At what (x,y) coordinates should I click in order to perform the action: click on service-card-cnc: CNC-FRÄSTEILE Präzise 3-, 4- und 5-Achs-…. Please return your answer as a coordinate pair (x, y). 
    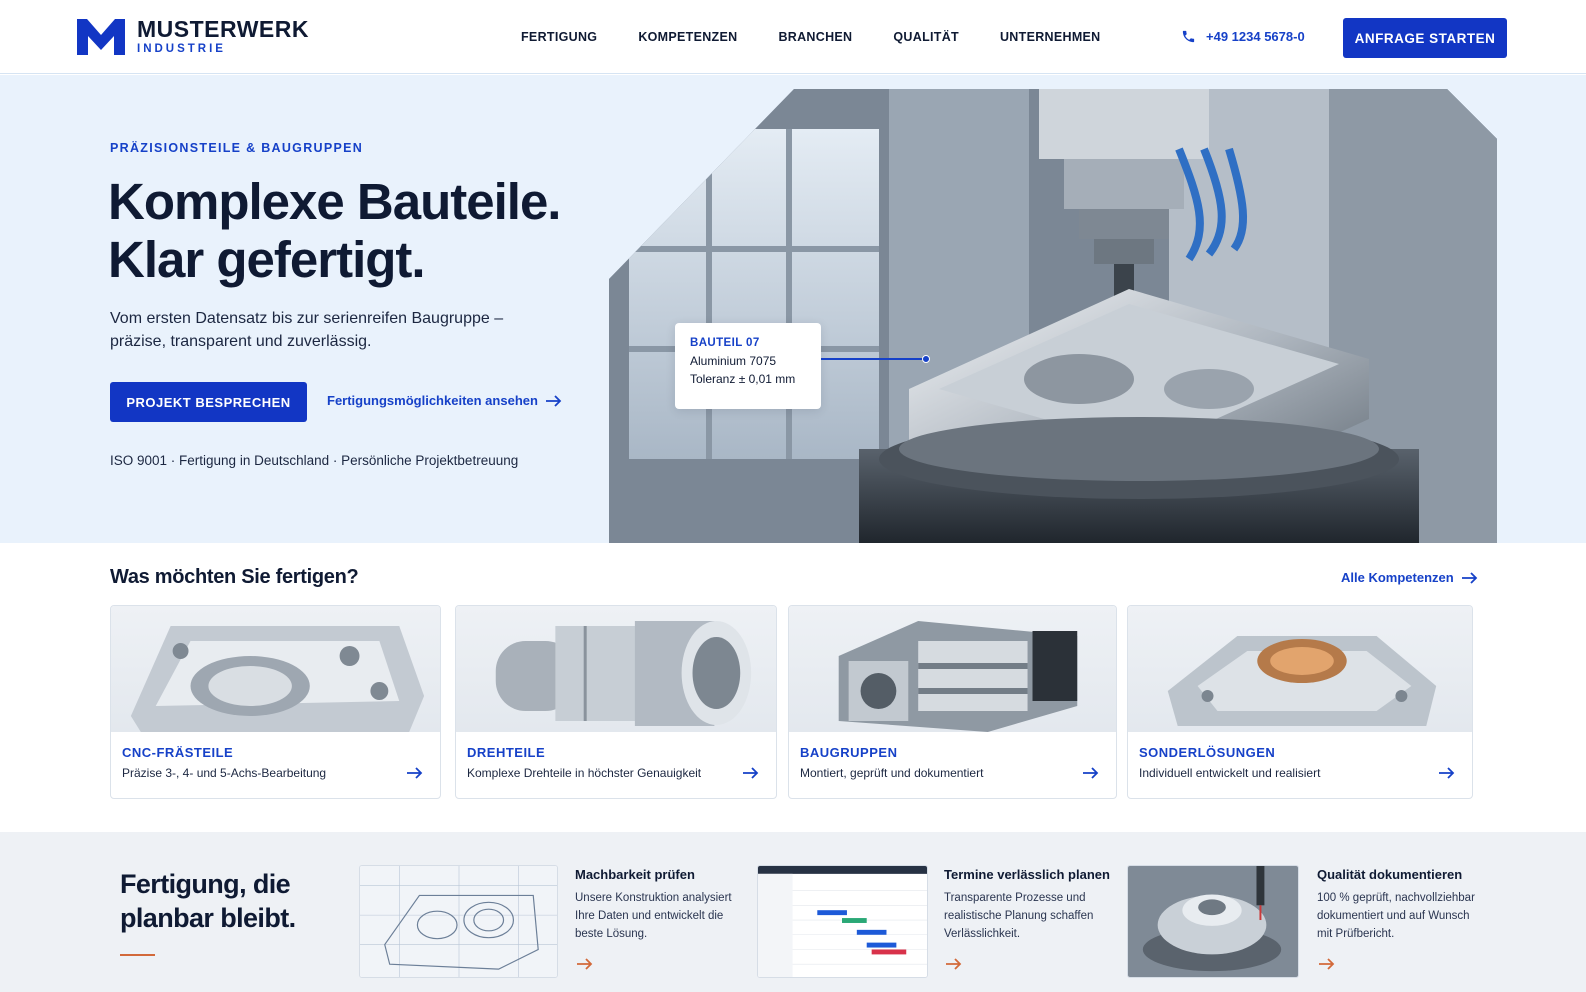
    Looking at the image, I should click on (275, 702).